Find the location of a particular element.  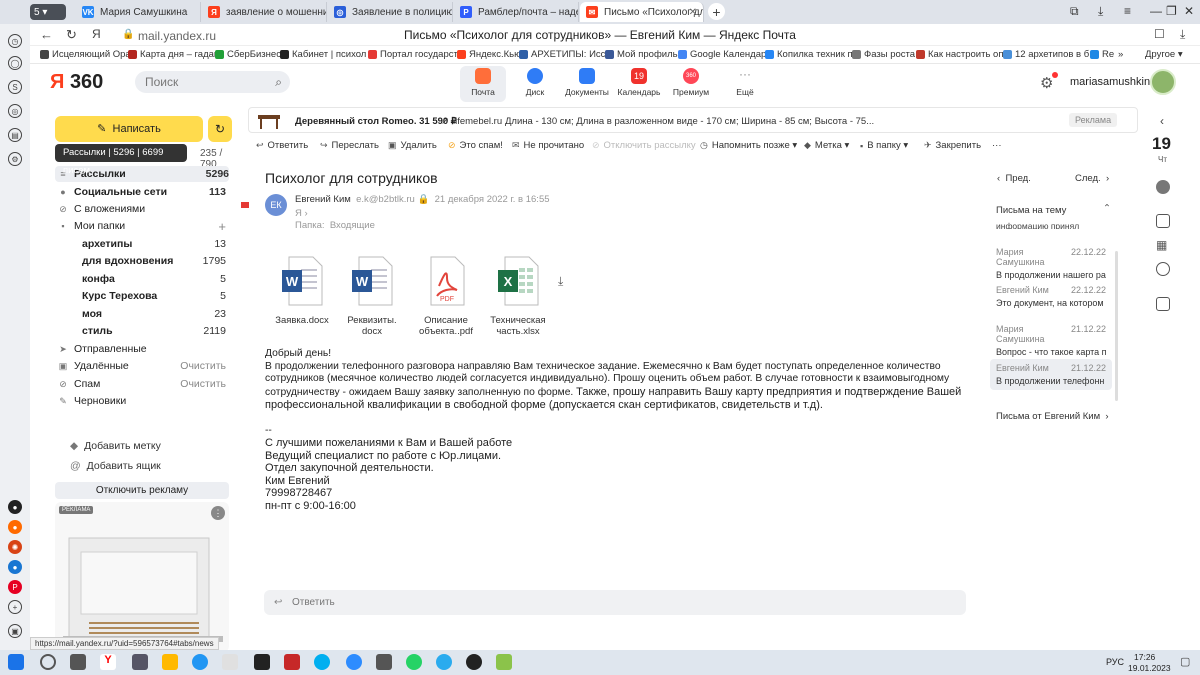

settings-icon: ⚙ is located at coordinates (15, 159).